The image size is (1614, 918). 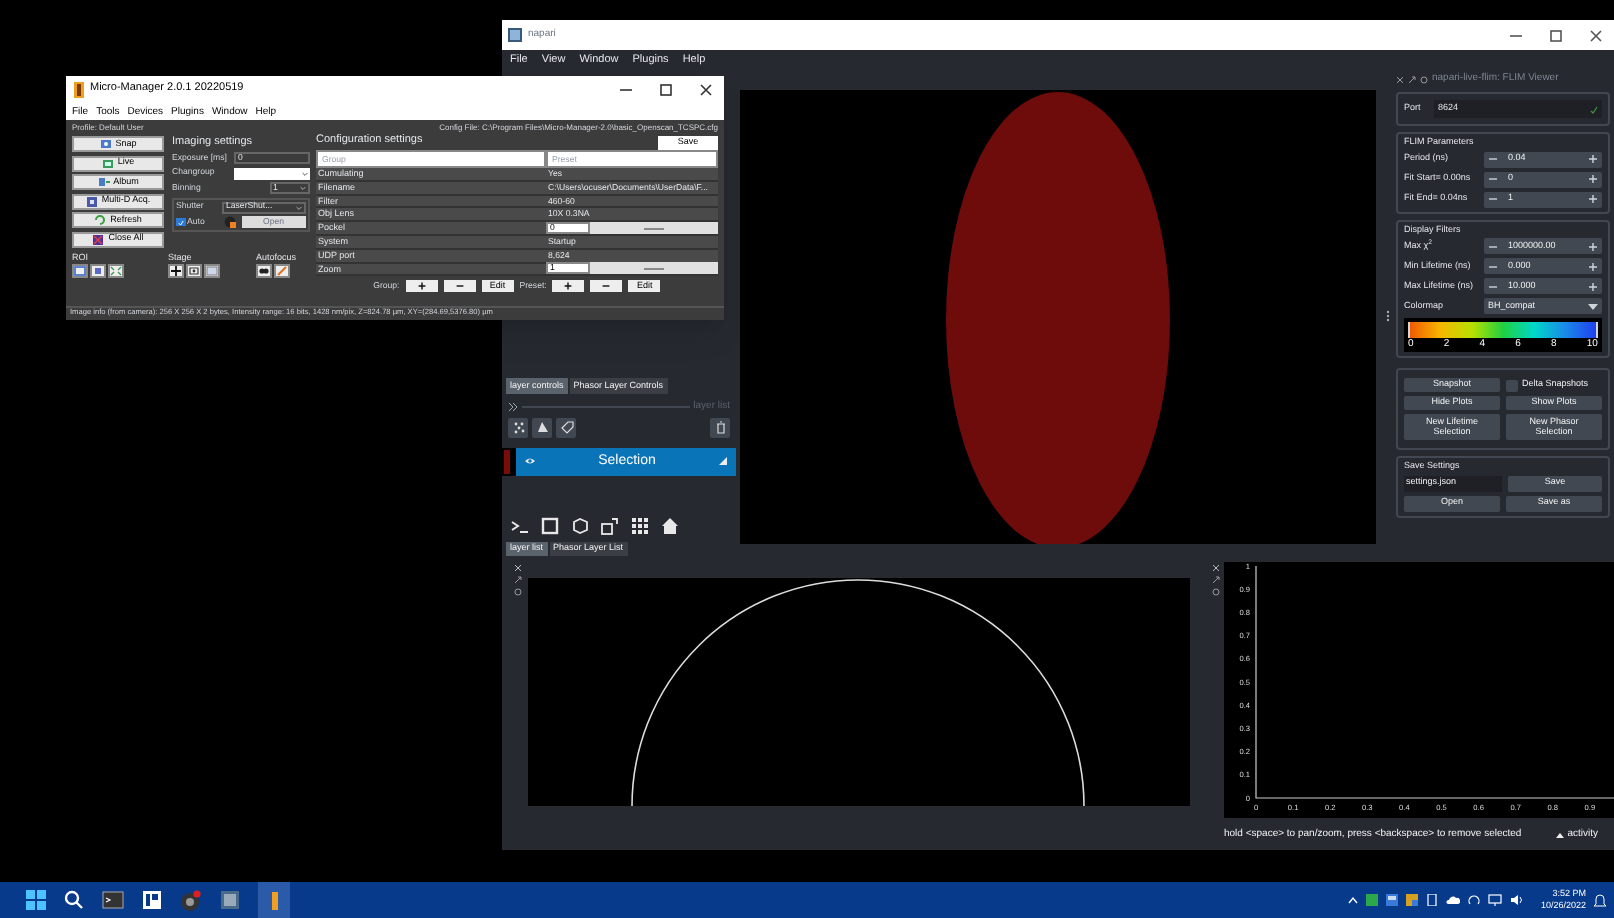 What do you see at coordinates (98, 239) in the screenshot?
I see `closeall-icon` at bounding box center [98, 239].